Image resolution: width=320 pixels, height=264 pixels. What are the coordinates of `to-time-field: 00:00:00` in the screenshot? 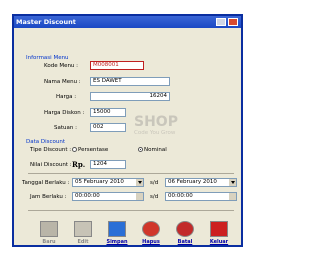 It's located at (201, 196).